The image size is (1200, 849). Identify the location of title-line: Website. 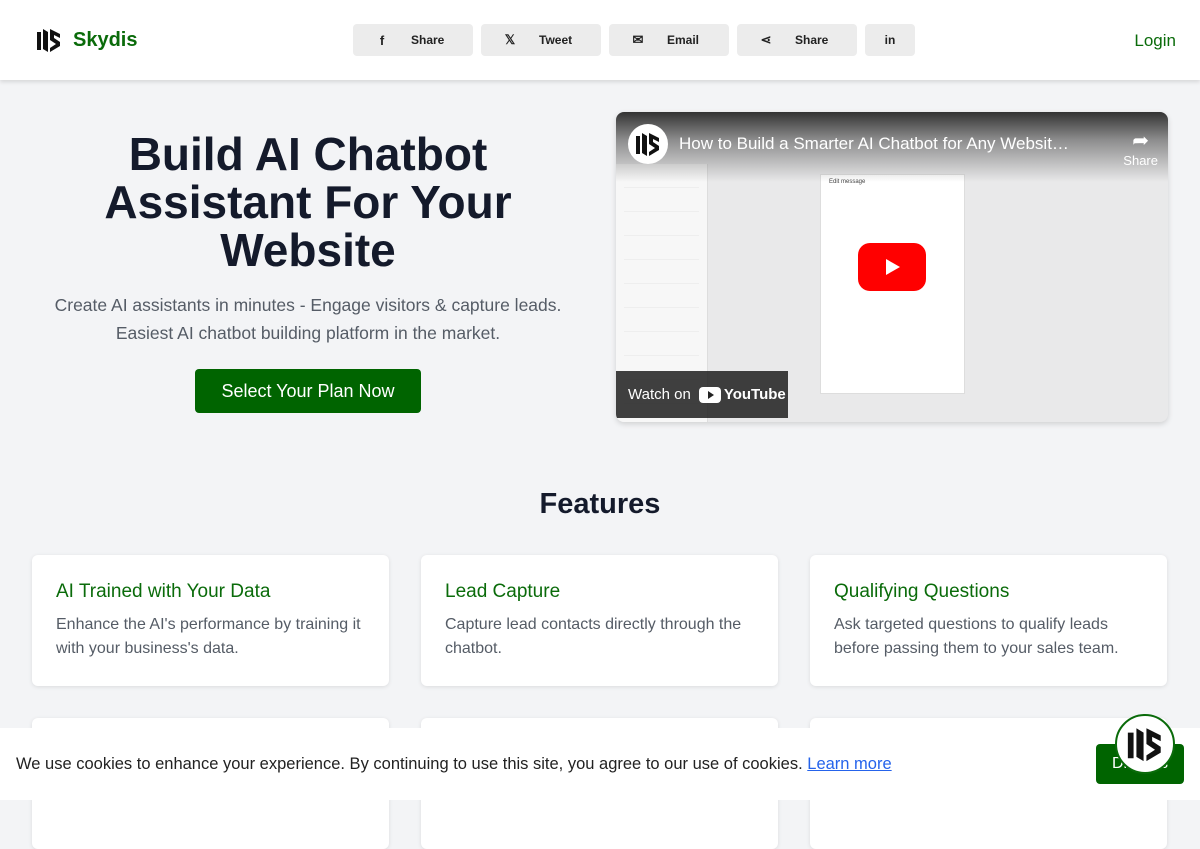
(308, 250).